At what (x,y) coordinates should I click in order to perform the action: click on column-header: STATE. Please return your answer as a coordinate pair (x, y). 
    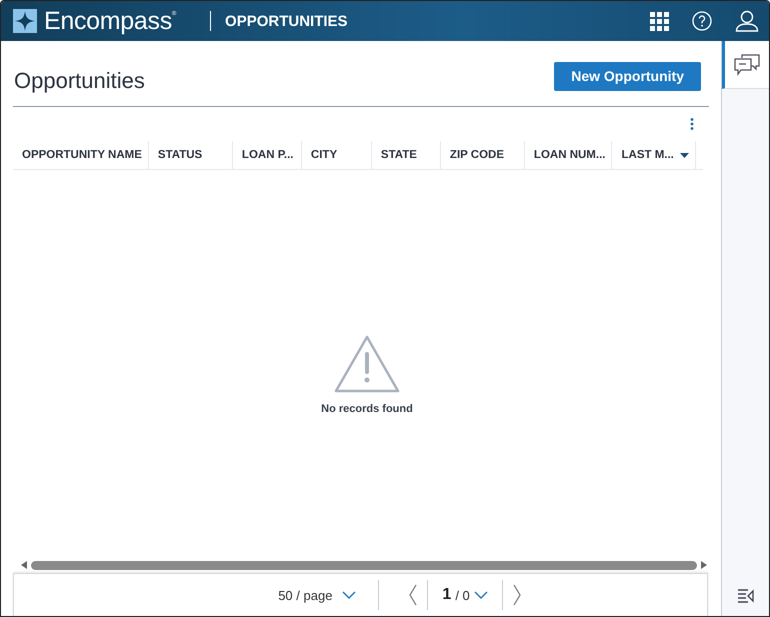
    Looking at the image, I should click on (406, 155).